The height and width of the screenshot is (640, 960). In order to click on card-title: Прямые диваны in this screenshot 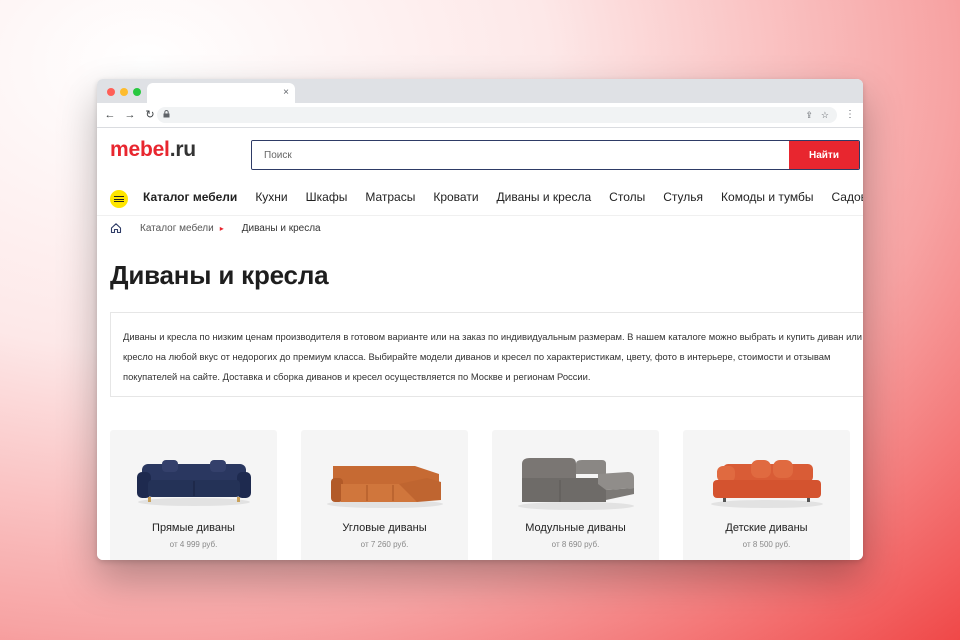, I will do `click(193, 528)`.